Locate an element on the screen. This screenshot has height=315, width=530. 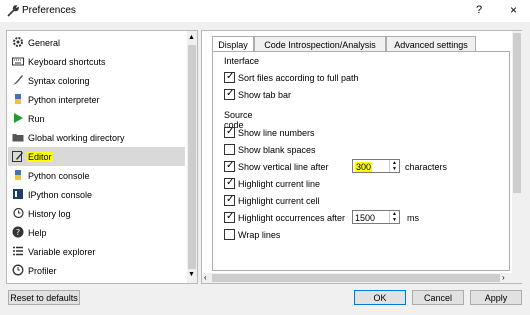
panel-vertical-scrollbar is located at coordinates (517, 157).